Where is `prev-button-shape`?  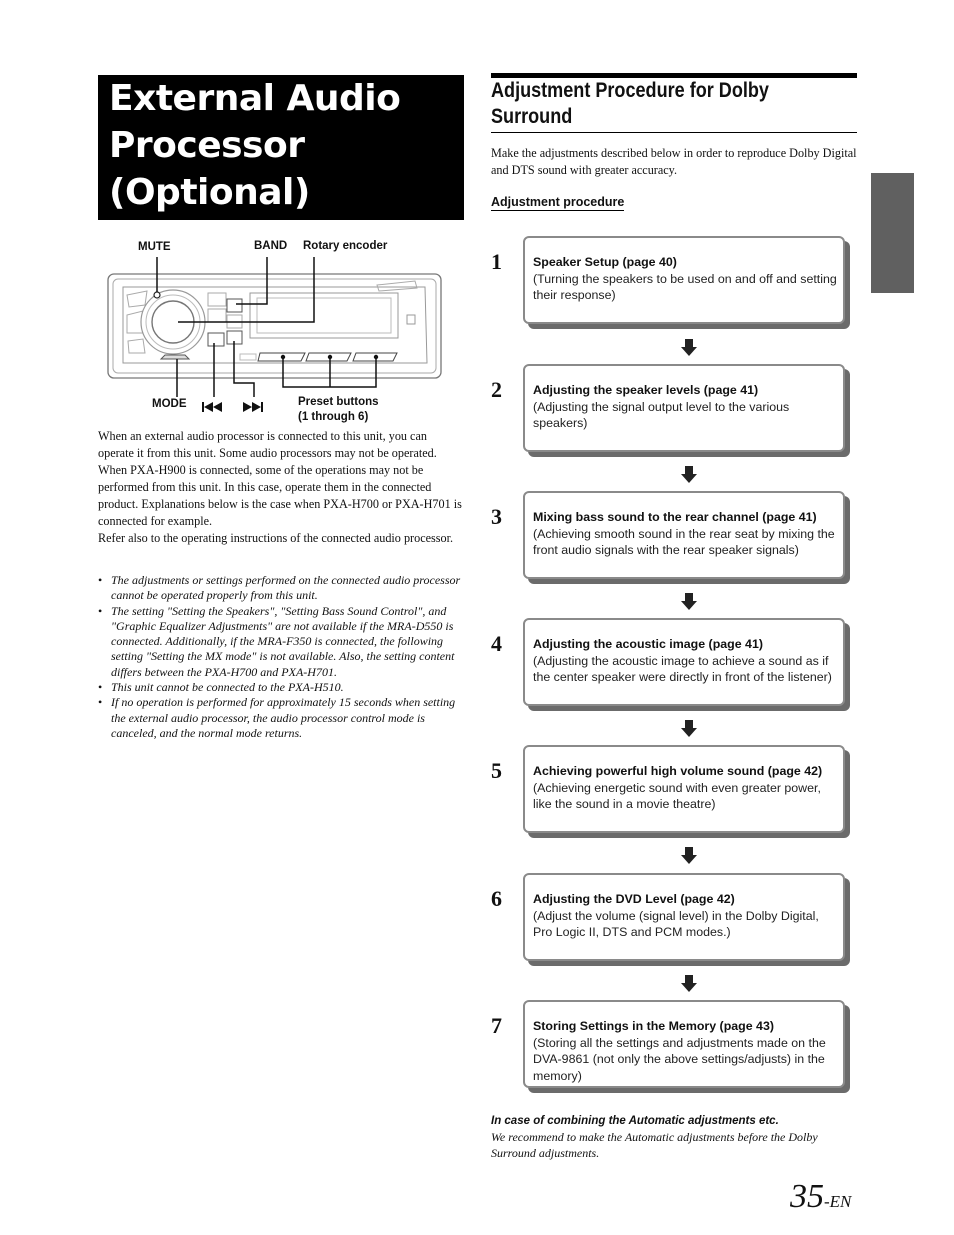 prev-button-shape is located at coordinates (216, 339).